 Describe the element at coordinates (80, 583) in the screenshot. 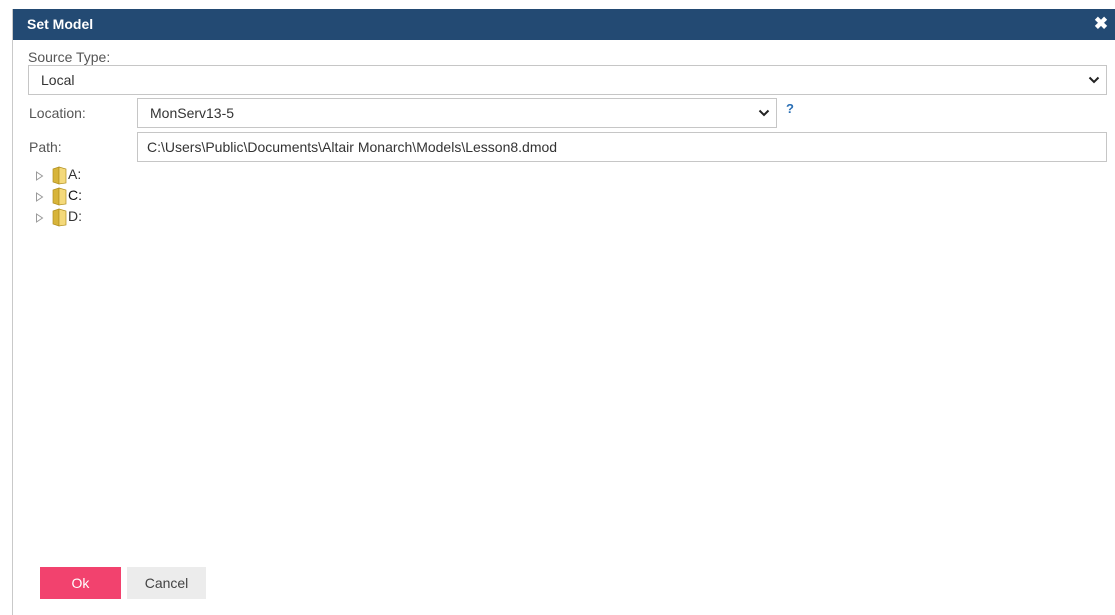

I see `ok-button: Ok` at that location.